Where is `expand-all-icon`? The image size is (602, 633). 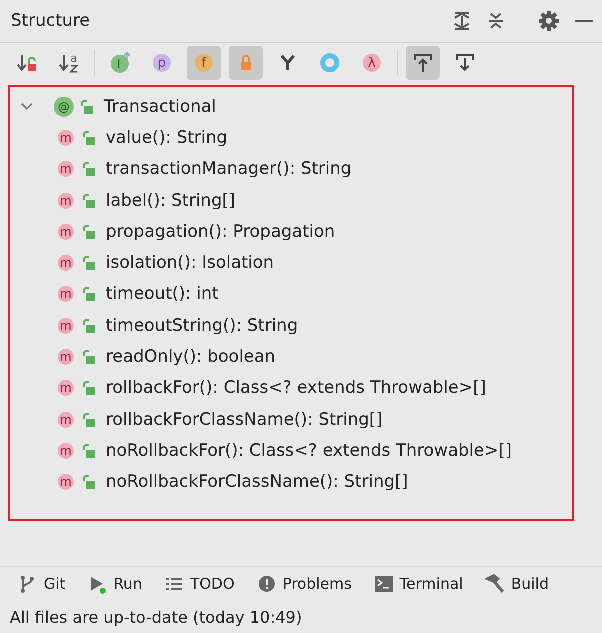
expand-all-icon is located at coordinates (462, 21).